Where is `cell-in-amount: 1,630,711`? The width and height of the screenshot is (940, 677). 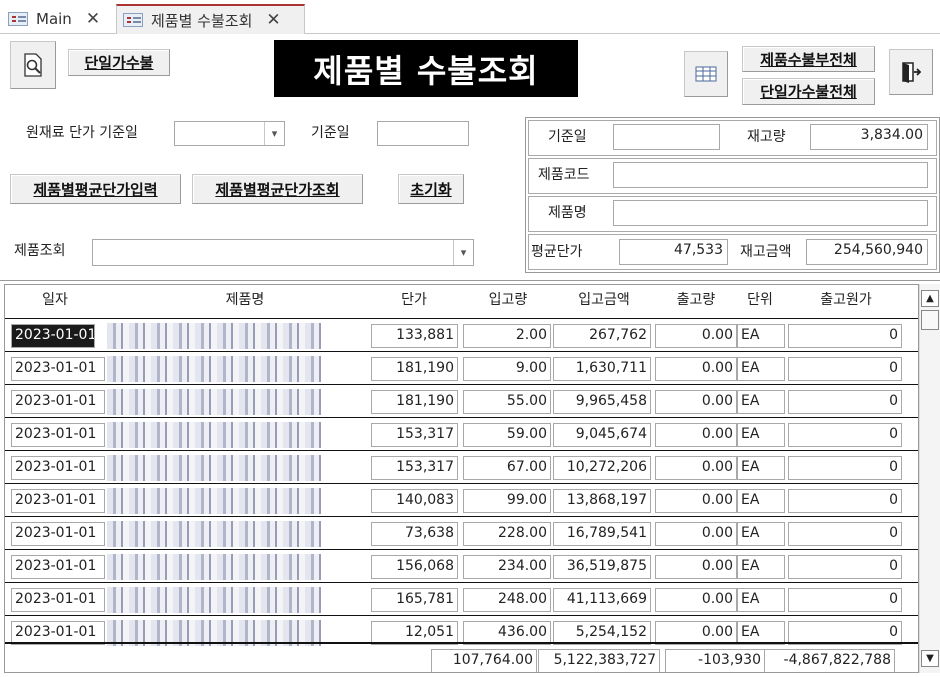
cell-in-amount: 1,630,711 is located at coordinates (602, 369).